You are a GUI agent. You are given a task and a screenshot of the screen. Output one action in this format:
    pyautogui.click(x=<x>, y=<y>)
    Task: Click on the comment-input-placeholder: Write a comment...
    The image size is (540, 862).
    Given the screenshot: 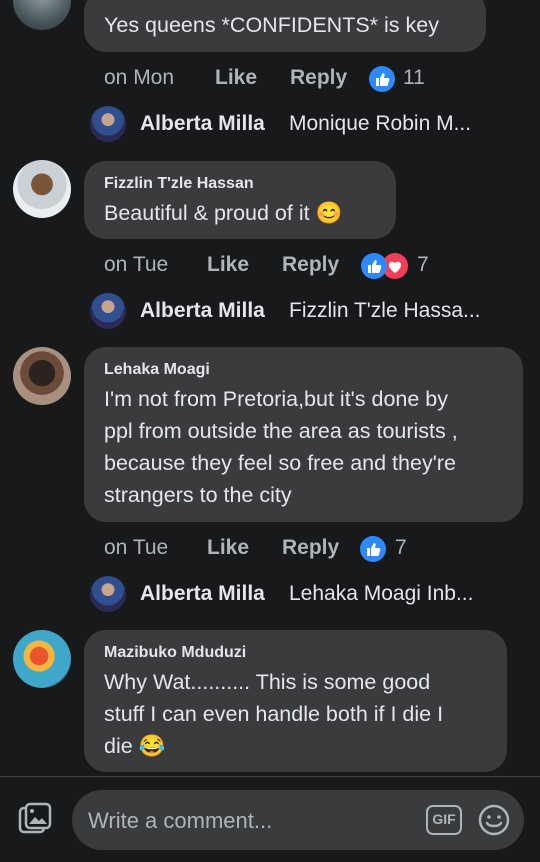 What is the action you would take?
    pyautogui.click(x=180, y=820)
    